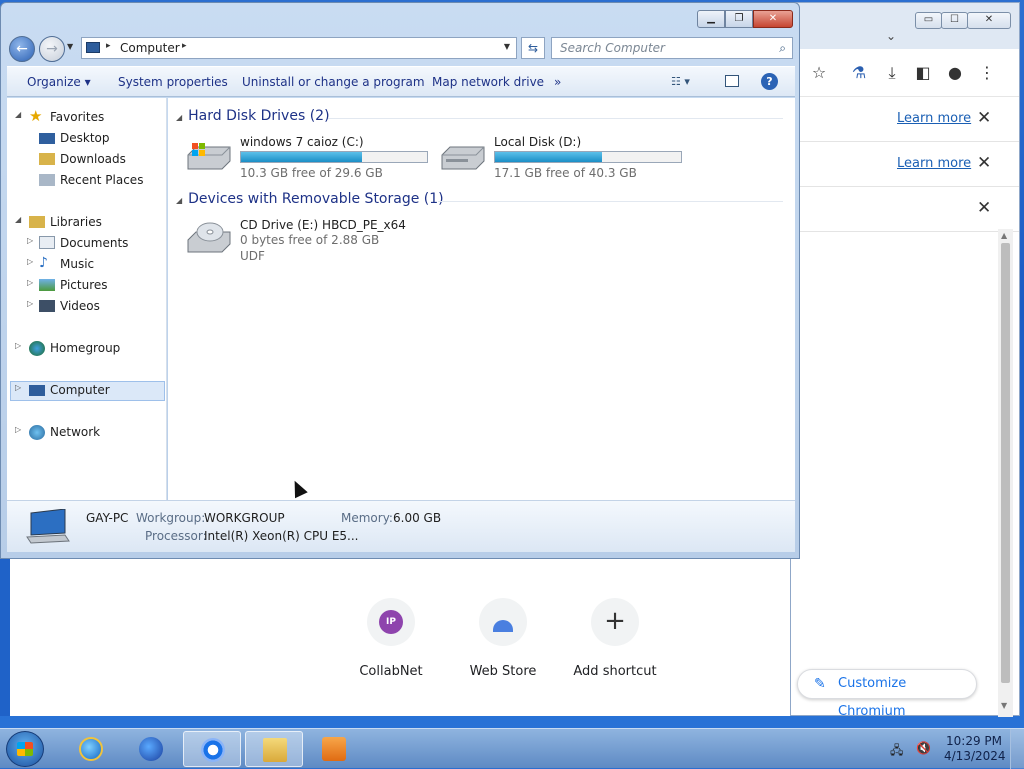  What do you see at coordinates (739, 19) in the screenshot?
I see `maximize-button: ❐` at bounding box center [739, 19].